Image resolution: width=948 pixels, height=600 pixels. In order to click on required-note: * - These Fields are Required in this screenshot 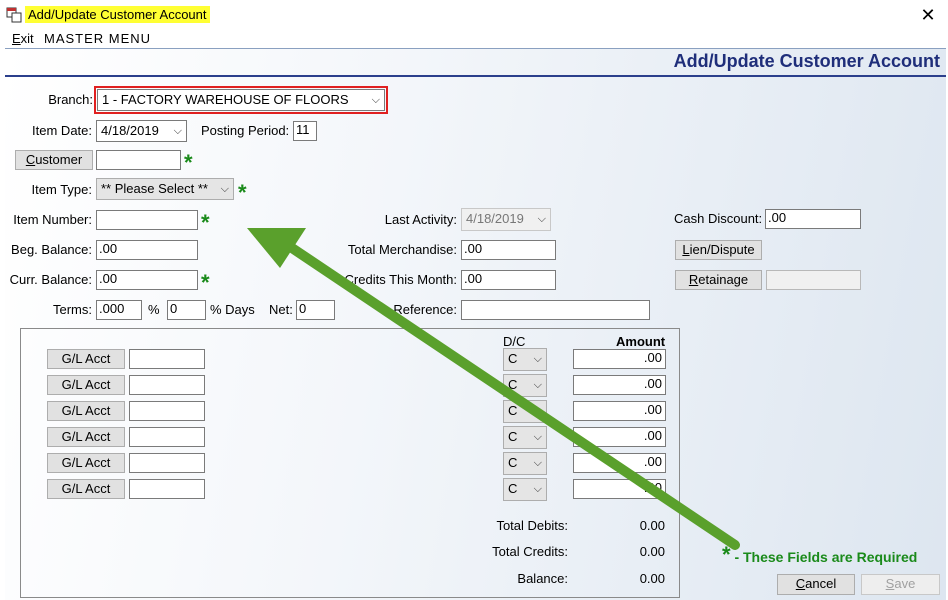, I will do `click(820, 554)`.